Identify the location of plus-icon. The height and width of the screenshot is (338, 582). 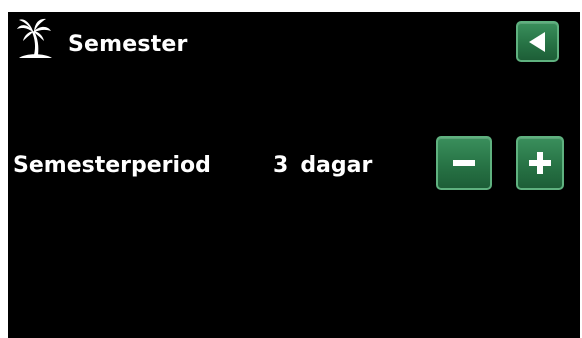
(540, 163).